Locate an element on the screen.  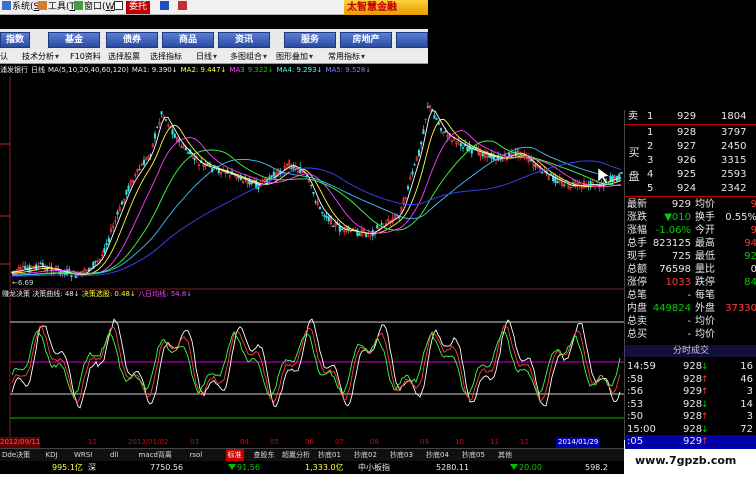
quote-row: 现手 725 最低 92 is located at coordinates (690, 257).